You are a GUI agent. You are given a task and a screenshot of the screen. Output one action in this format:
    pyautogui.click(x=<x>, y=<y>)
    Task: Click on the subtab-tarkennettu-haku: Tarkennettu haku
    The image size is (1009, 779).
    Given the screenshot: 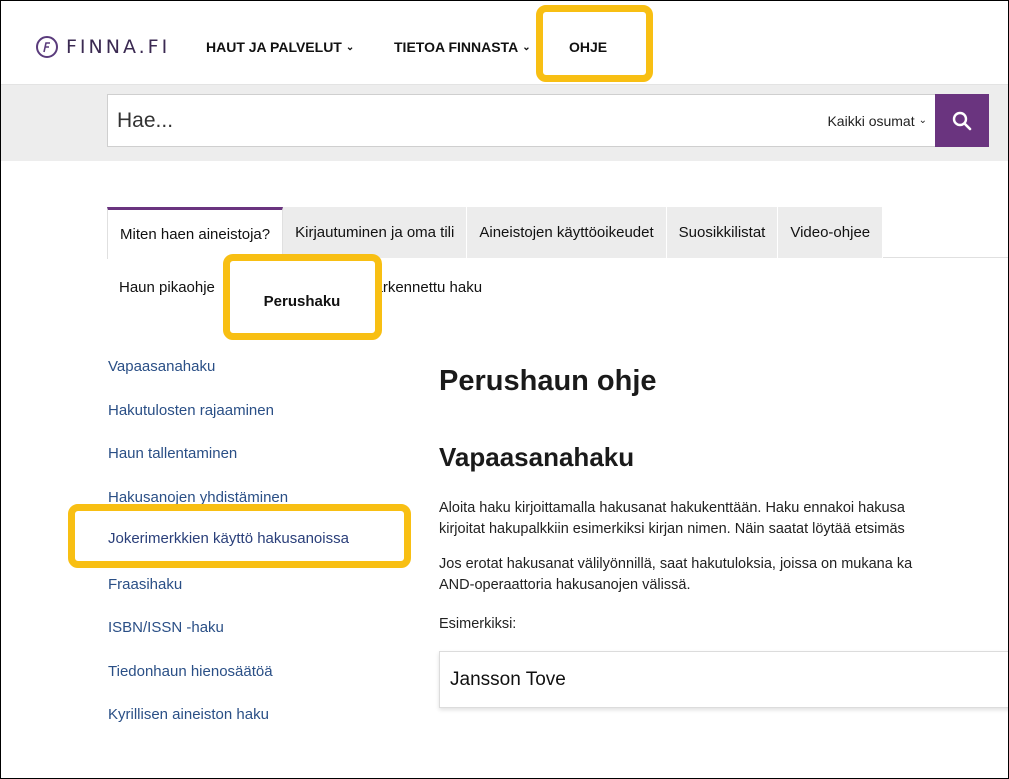 What is the action you would take?
    pyautogui.click(x=424, y=287)
    